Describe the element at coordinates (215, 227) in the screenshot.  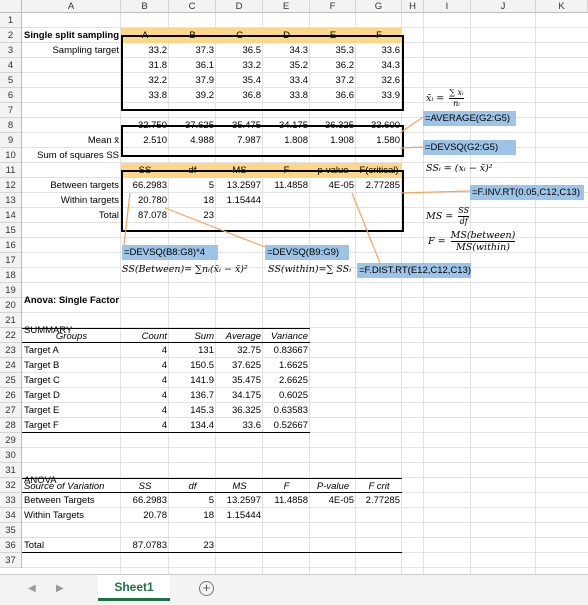
I see `pointer-devsq-within` at that location.